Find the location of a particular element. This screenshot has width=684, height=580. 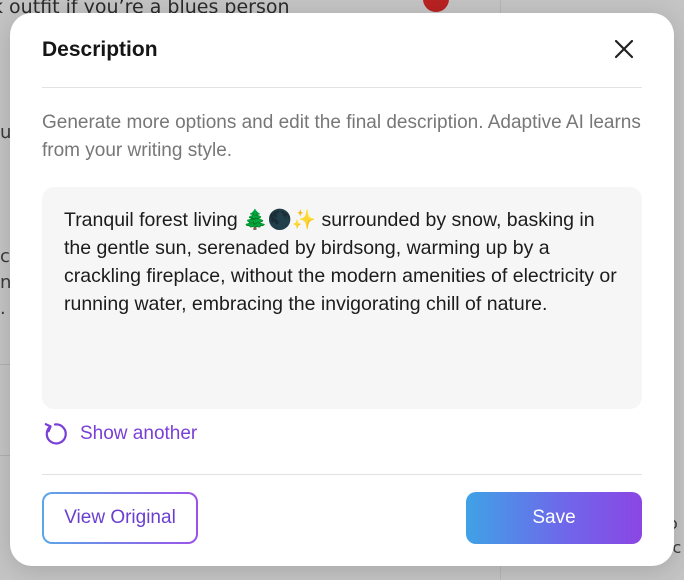

view-original-button: View Original is located at coordinates (120, 518).